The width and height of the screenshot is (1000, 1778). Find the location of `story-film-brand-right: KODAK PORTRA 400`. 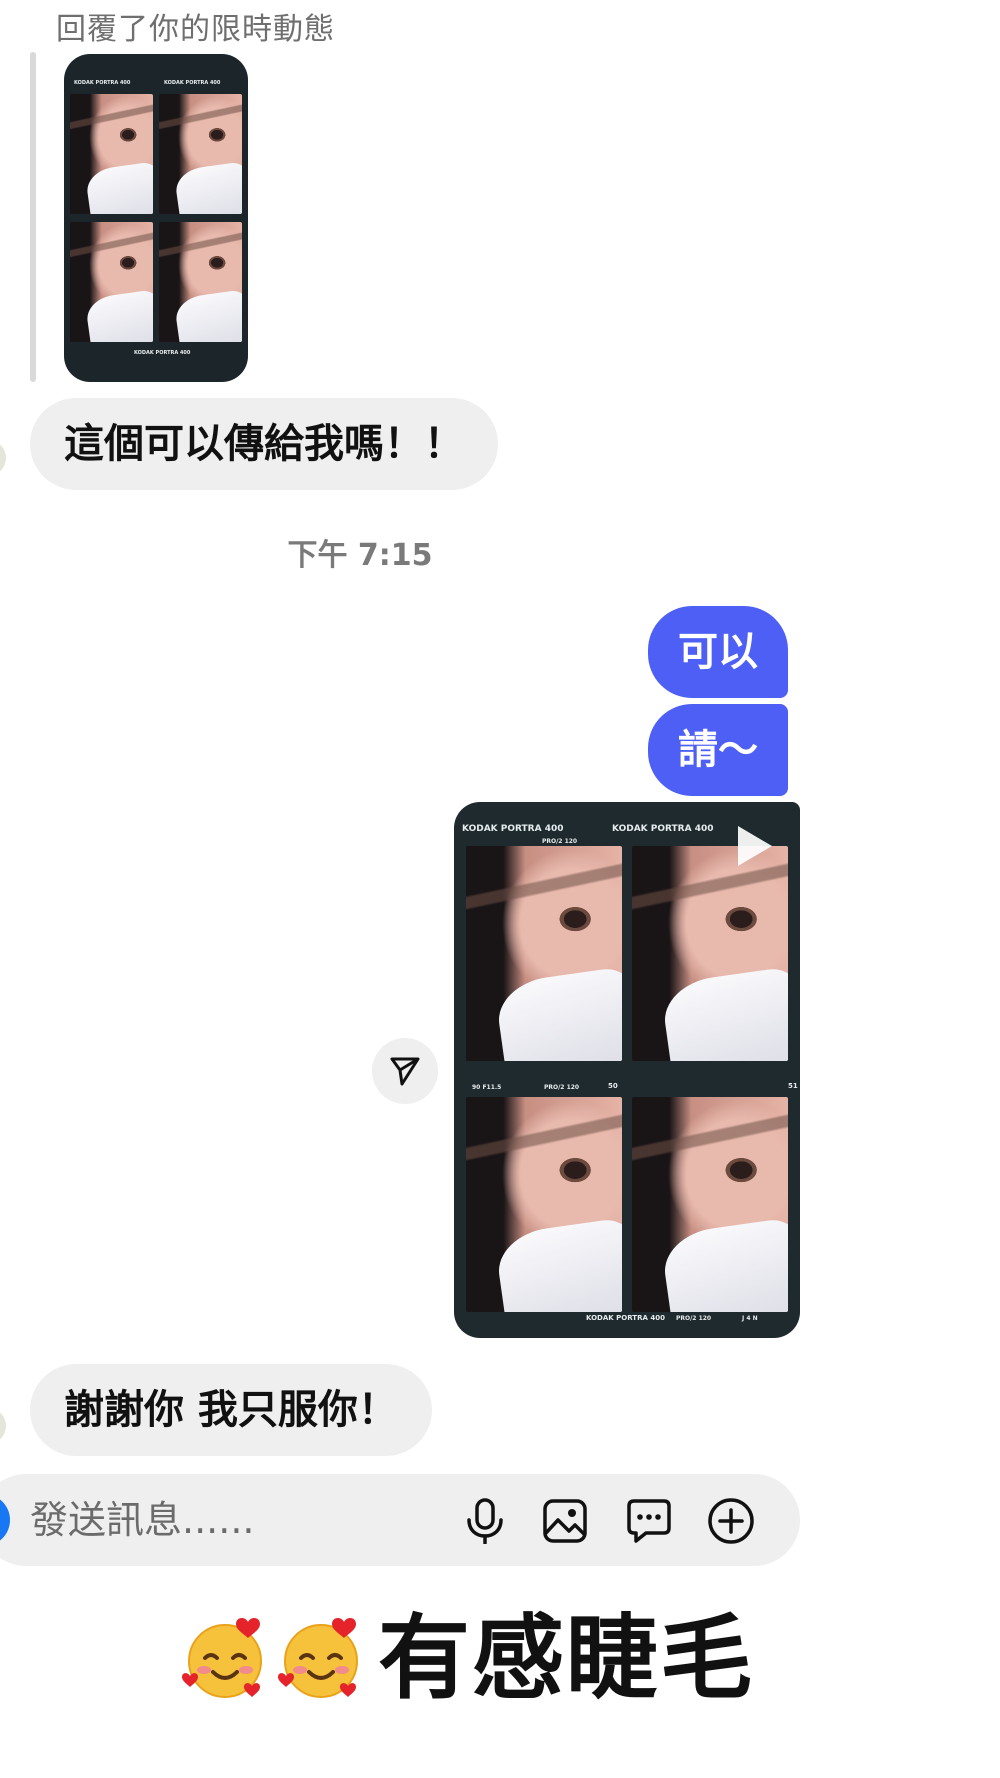

story-film-brand-right: KODAK PORTRA 400 is located at coordinates (192, 83).